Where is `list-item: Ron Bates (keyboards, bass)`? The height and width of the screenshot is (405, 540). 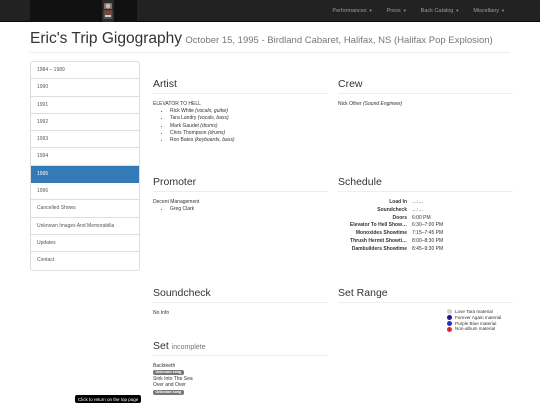 list-item: Ron Bates (keyboards, bass) is located at coordinates (249, 140).